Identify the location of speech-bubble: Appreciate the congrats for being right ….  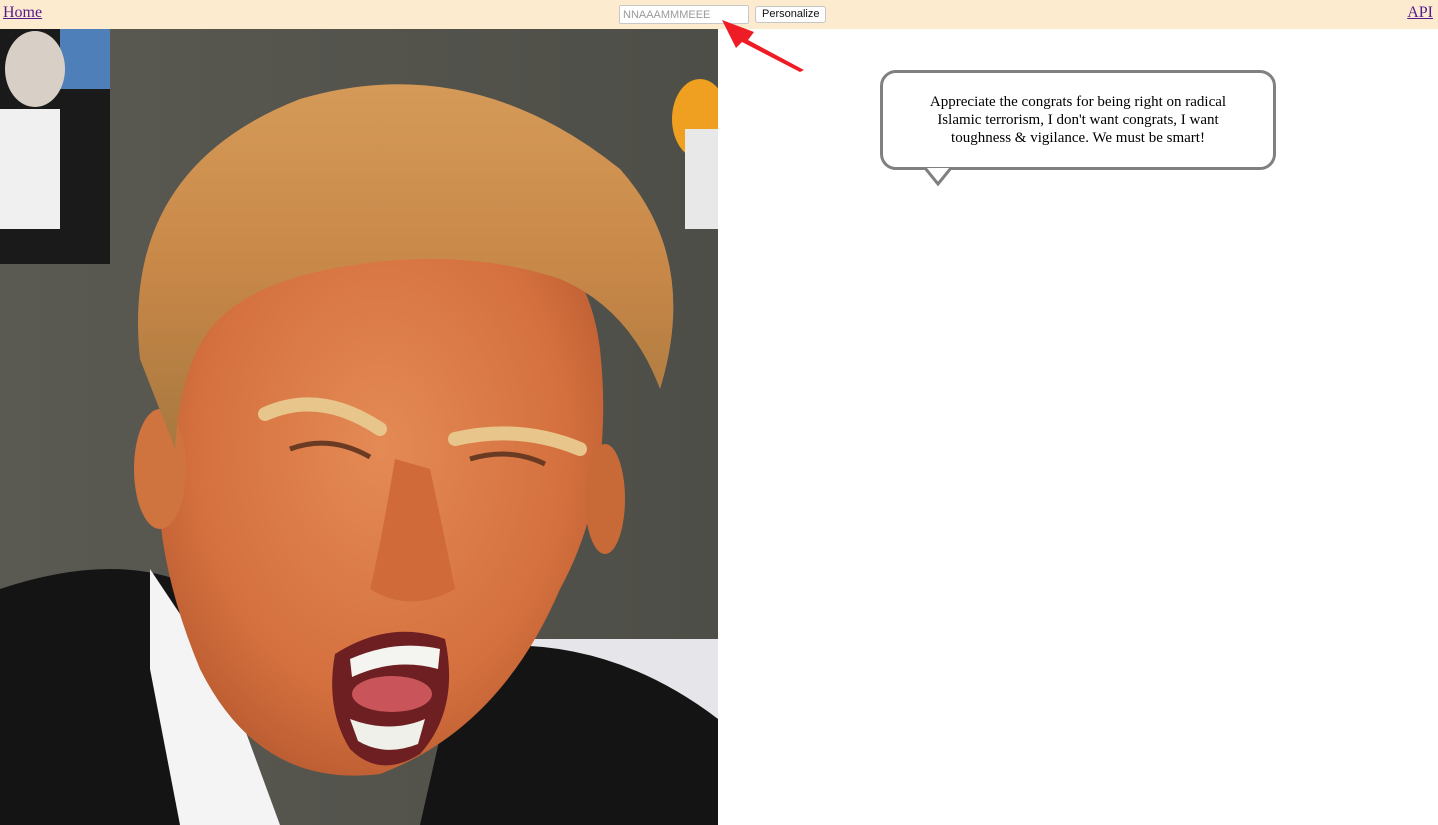
(1078, 120).